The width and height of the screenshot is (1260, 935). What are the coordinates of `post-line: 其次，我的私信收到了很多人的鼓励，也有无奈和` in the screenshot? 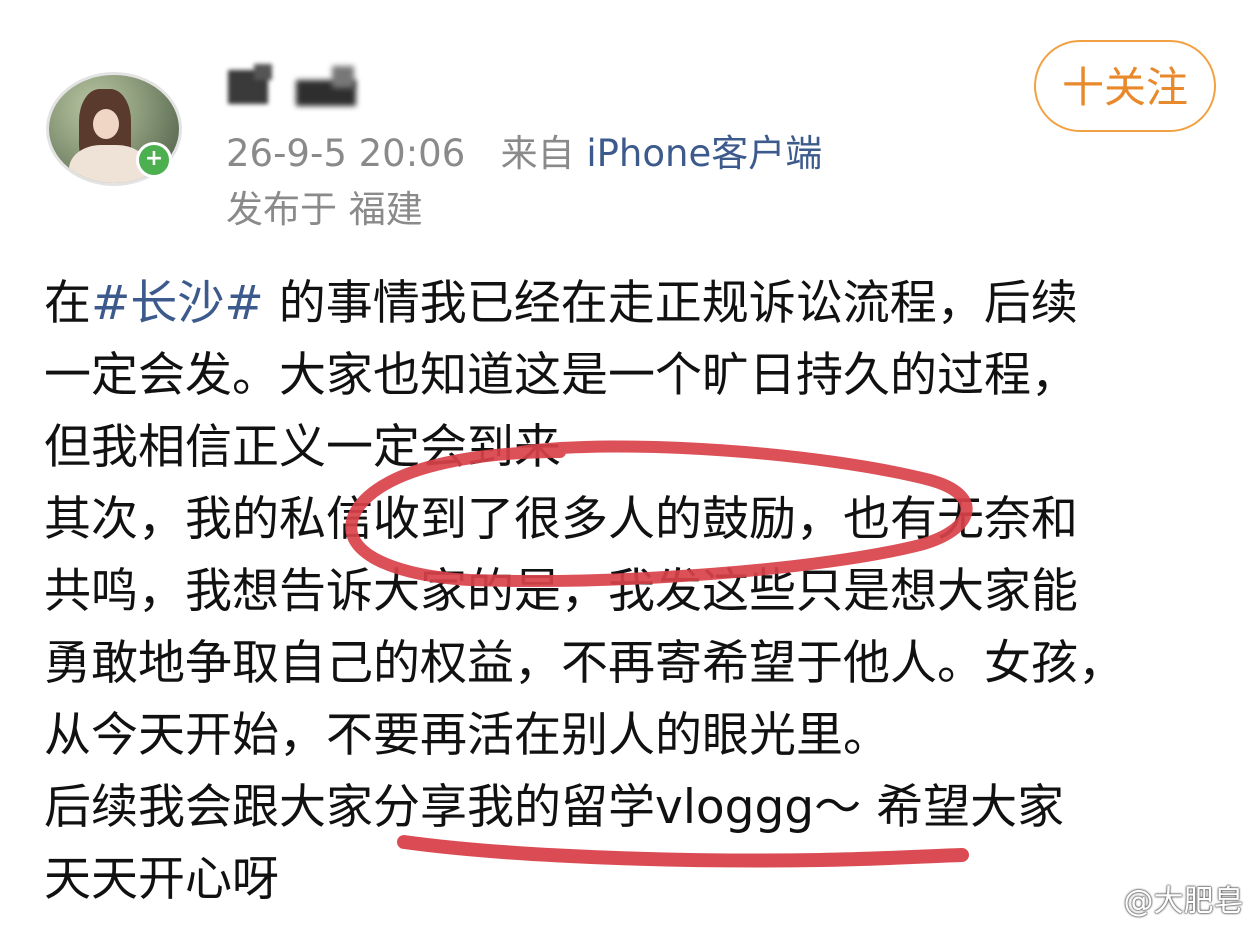 It's located at (561, 519).